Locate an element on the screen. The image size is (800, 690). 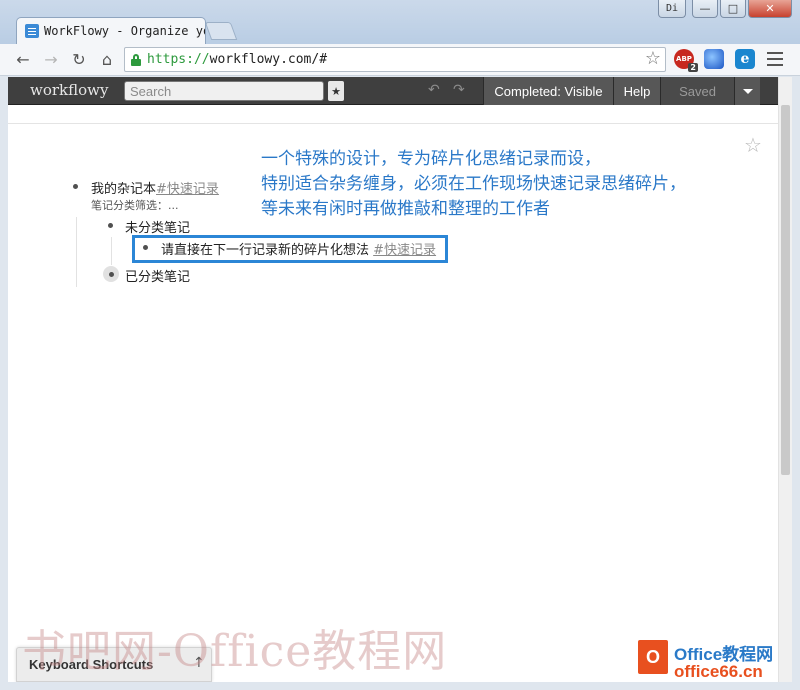
window-titlebar: WorkFlowy - Organize yo Di — □ ✕ is located at coordinates (400, 22).